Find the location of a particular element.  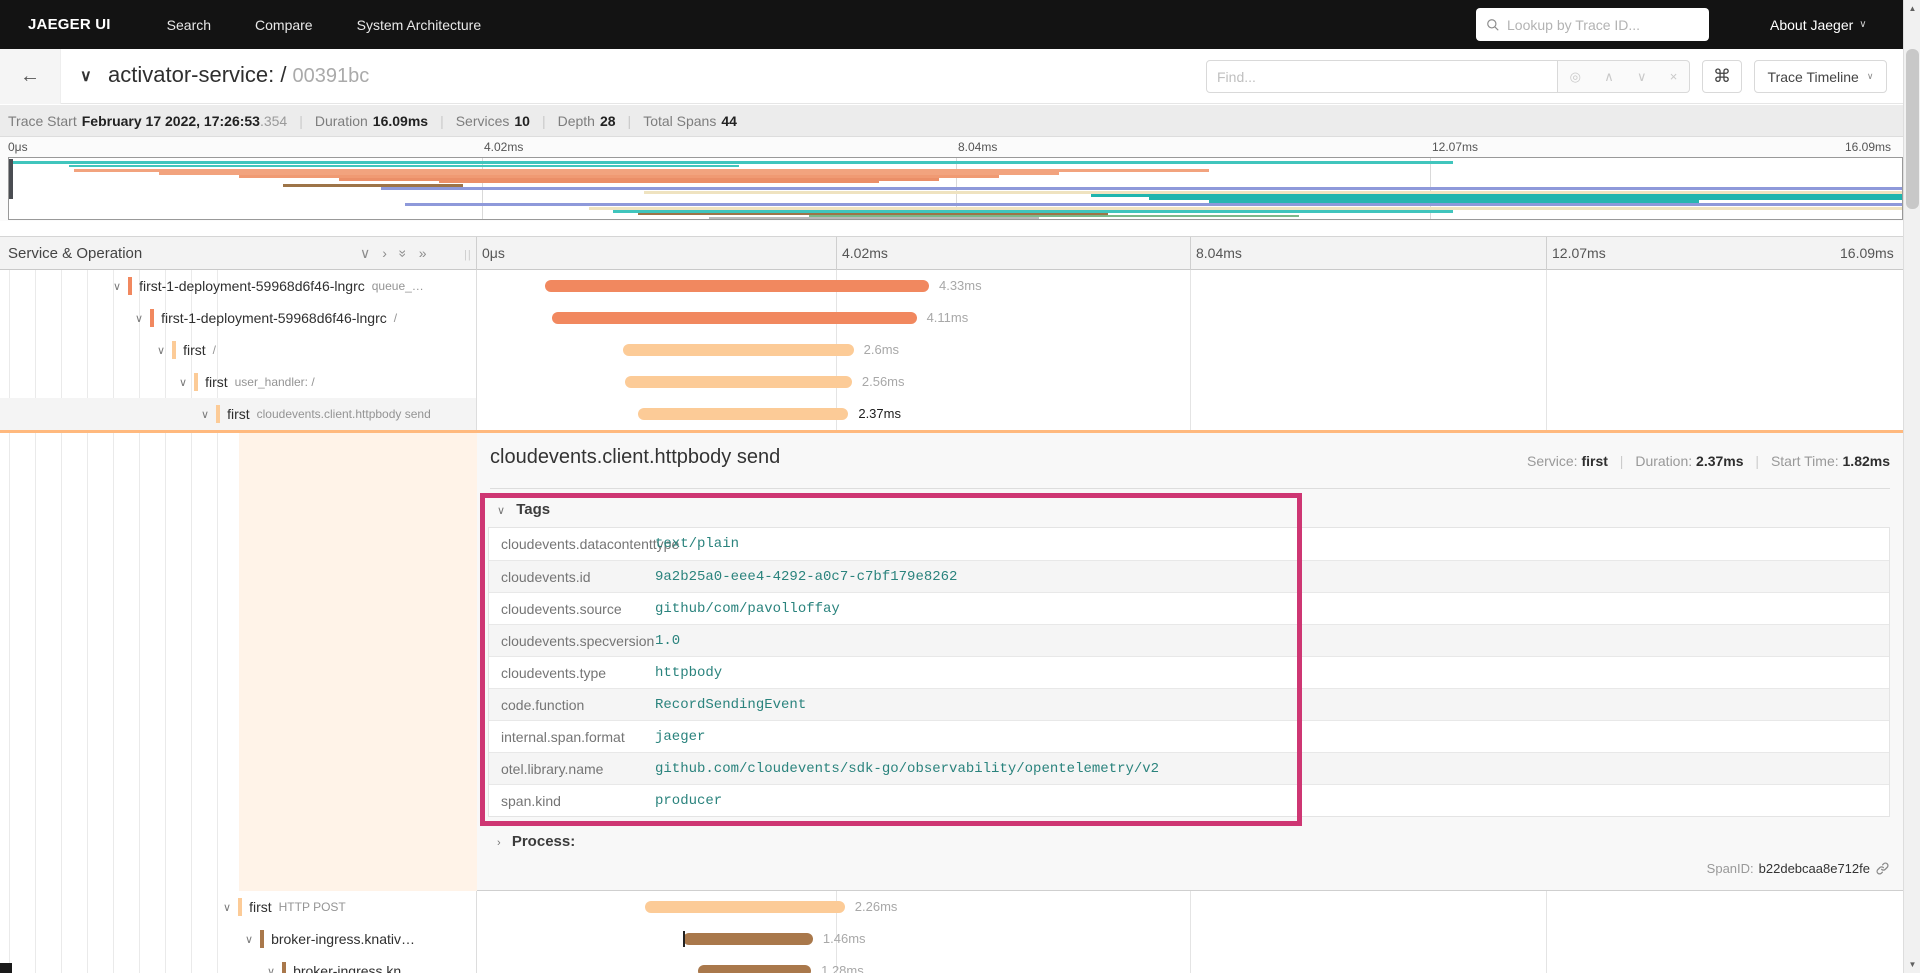

find-toolbar: ◎ ∧ ∨ × is located at coordinates (1624, 76).